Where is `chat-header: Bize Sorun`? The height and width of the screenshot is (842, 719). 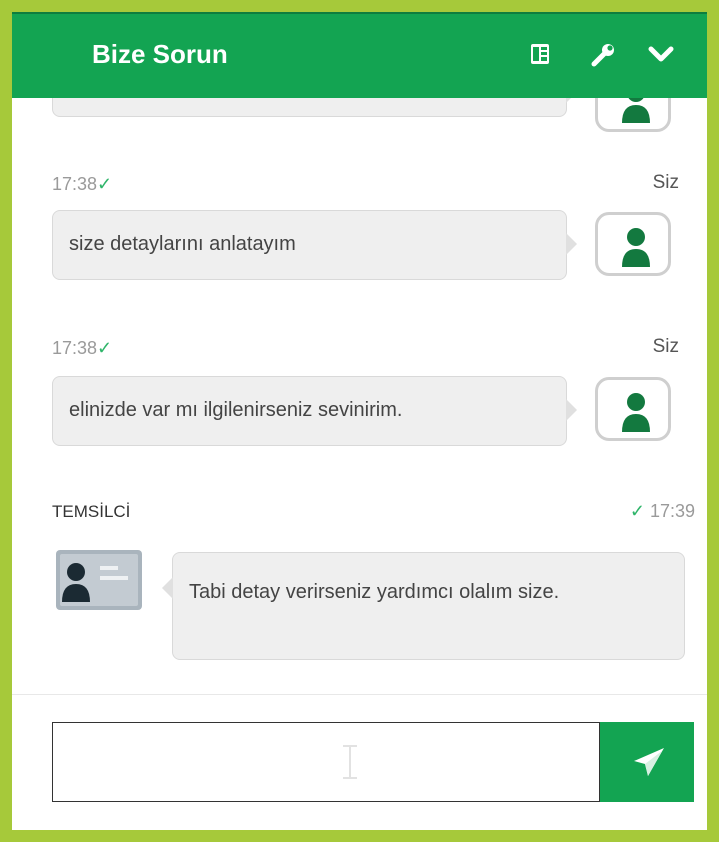 chat-header: Bize Sorun is located at coordinates (359, 55).